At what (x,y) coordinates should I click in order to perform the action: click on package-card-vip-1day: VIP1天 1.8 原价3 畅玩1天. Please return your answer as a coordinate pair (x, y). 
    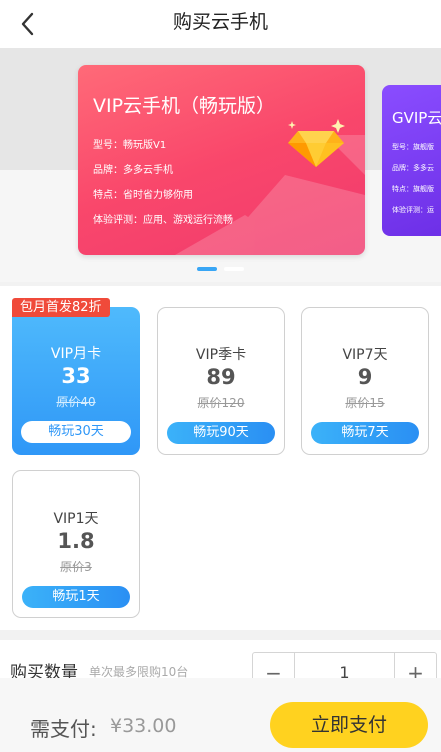
    Looking at the image, I should click on (76, 544).